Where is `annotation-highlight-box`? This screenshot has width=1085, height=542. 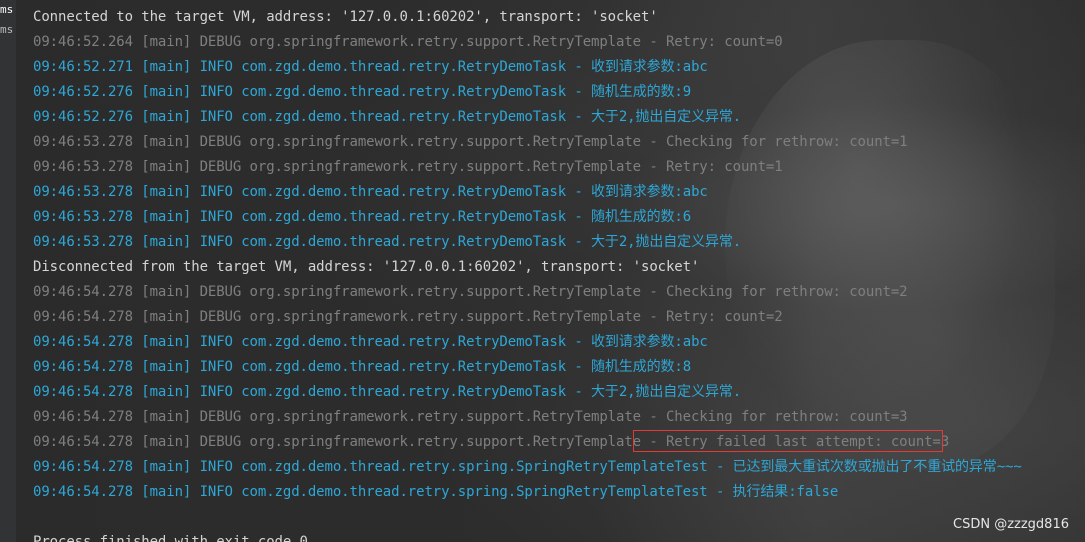 annotation-highlight-box is located at coordinates (788, 441).